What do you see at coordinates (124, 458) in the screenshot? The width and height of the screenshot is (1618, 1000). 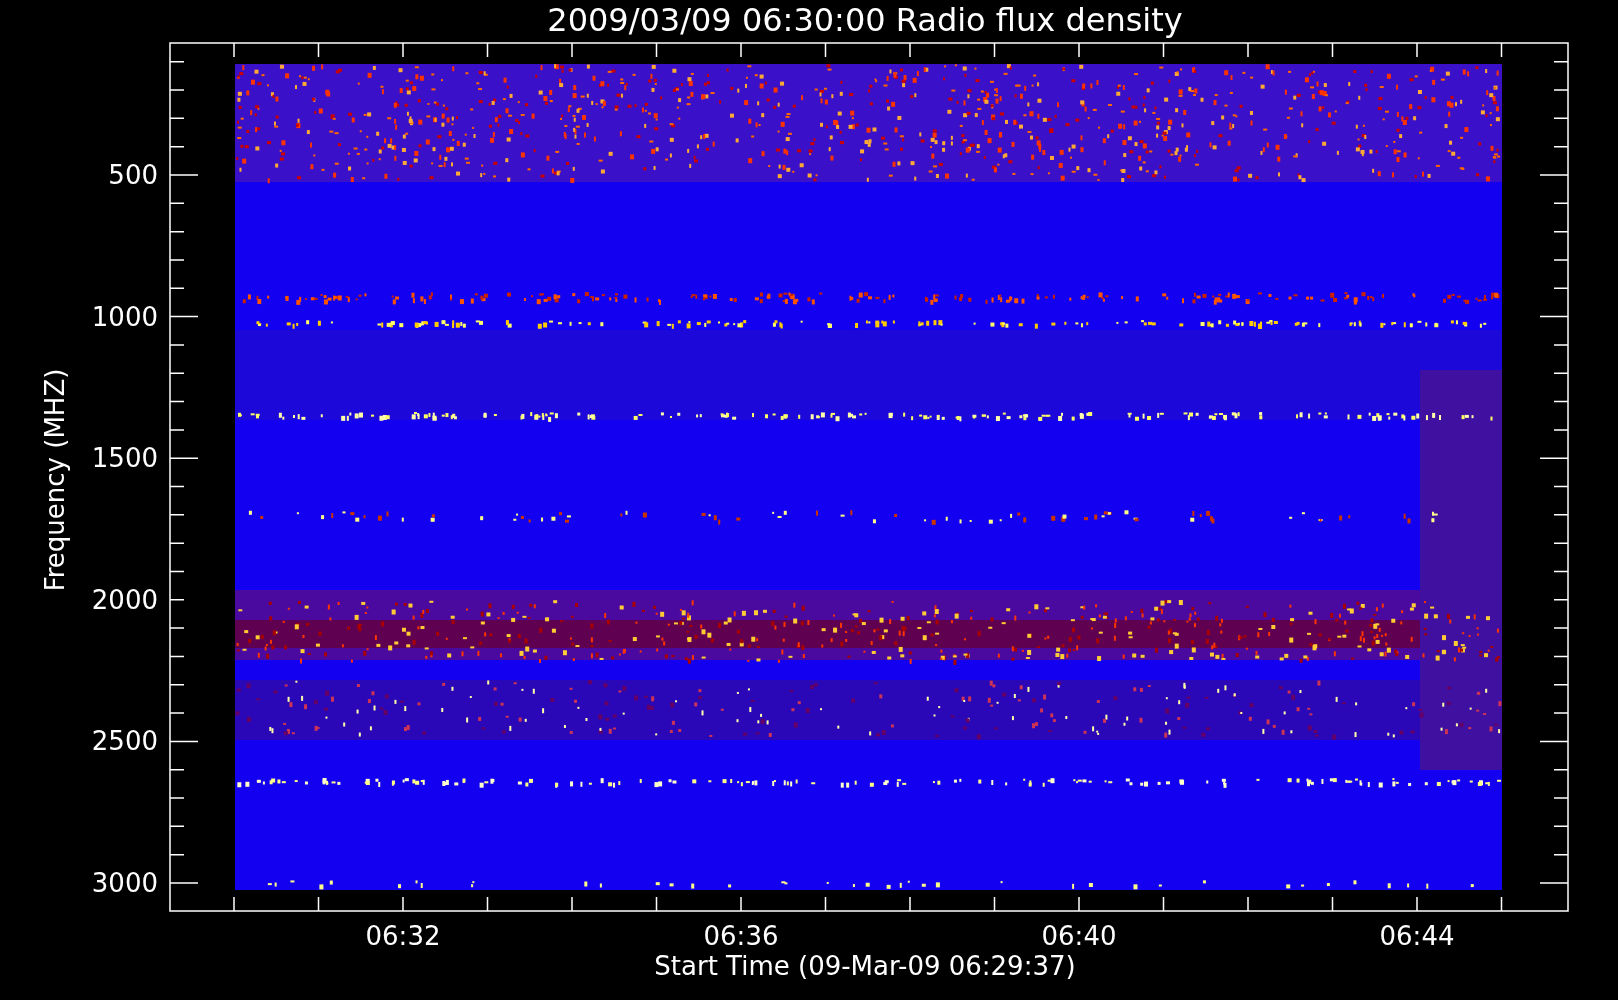 I see `y-tick-label: 1500` at bounding box center [124, 458].